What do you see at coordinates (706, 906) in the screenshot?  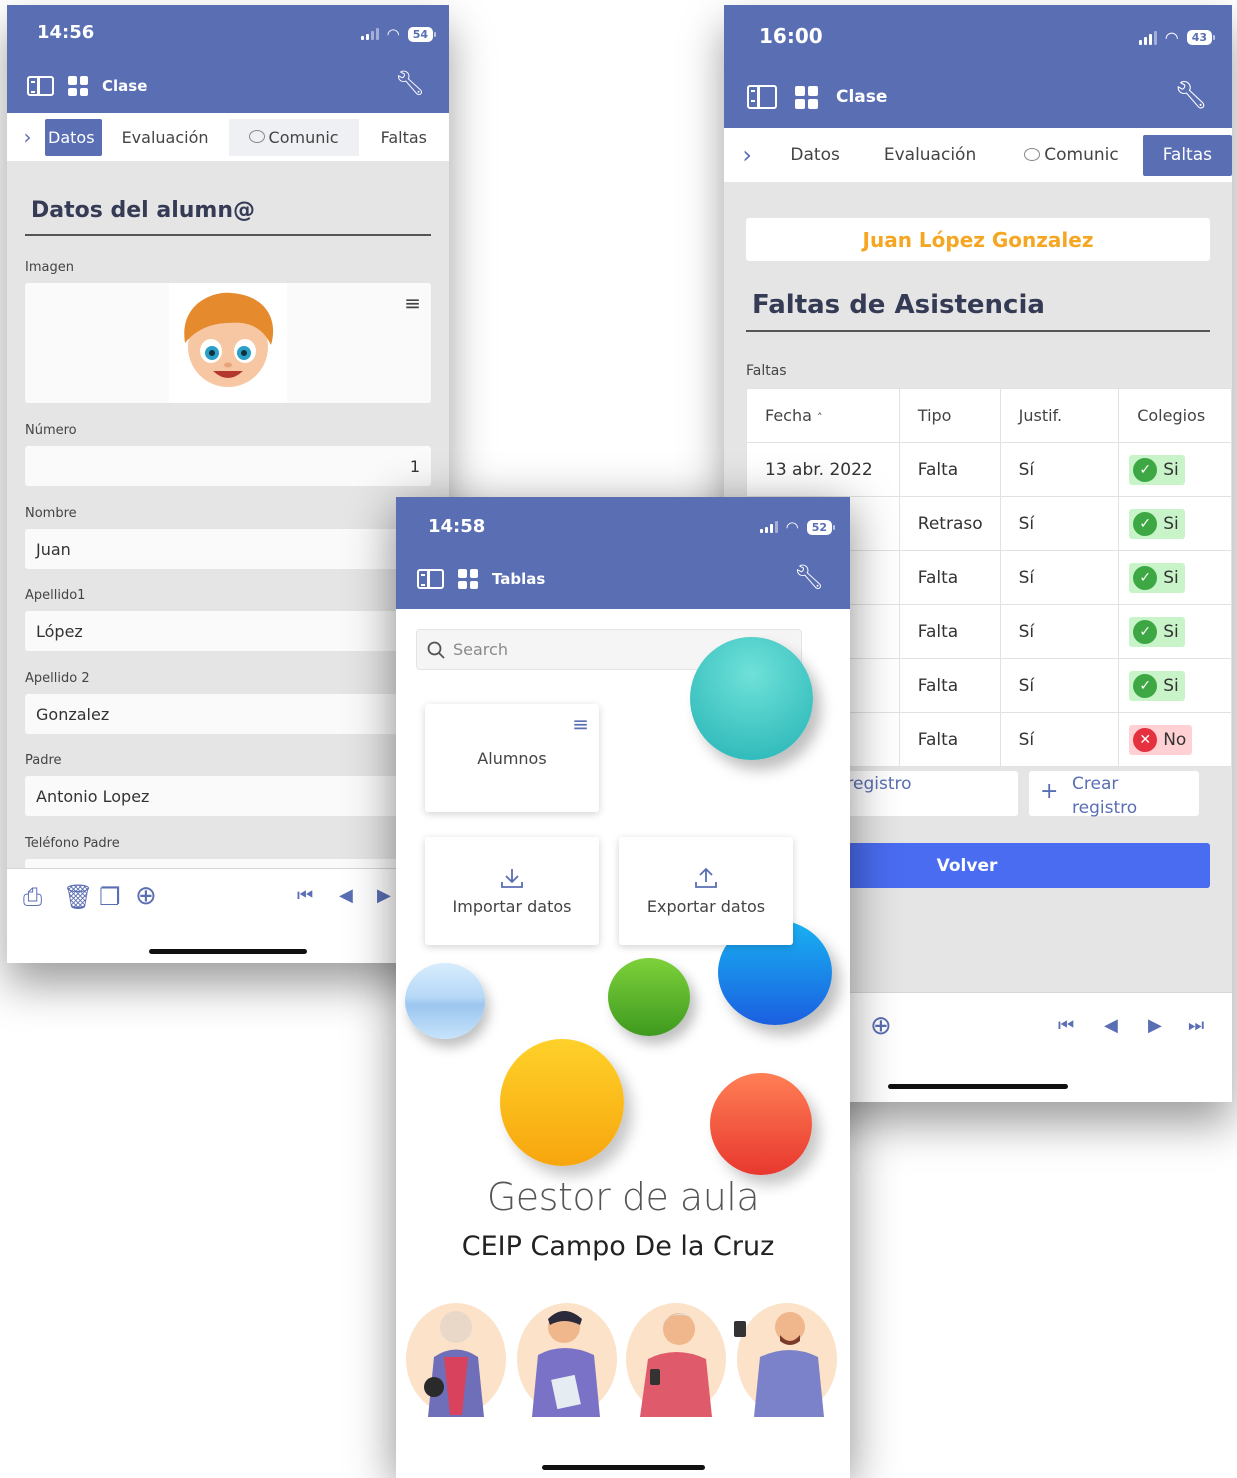 I see `export-data-label: Exportar datos` at bounding box center [706, 906].